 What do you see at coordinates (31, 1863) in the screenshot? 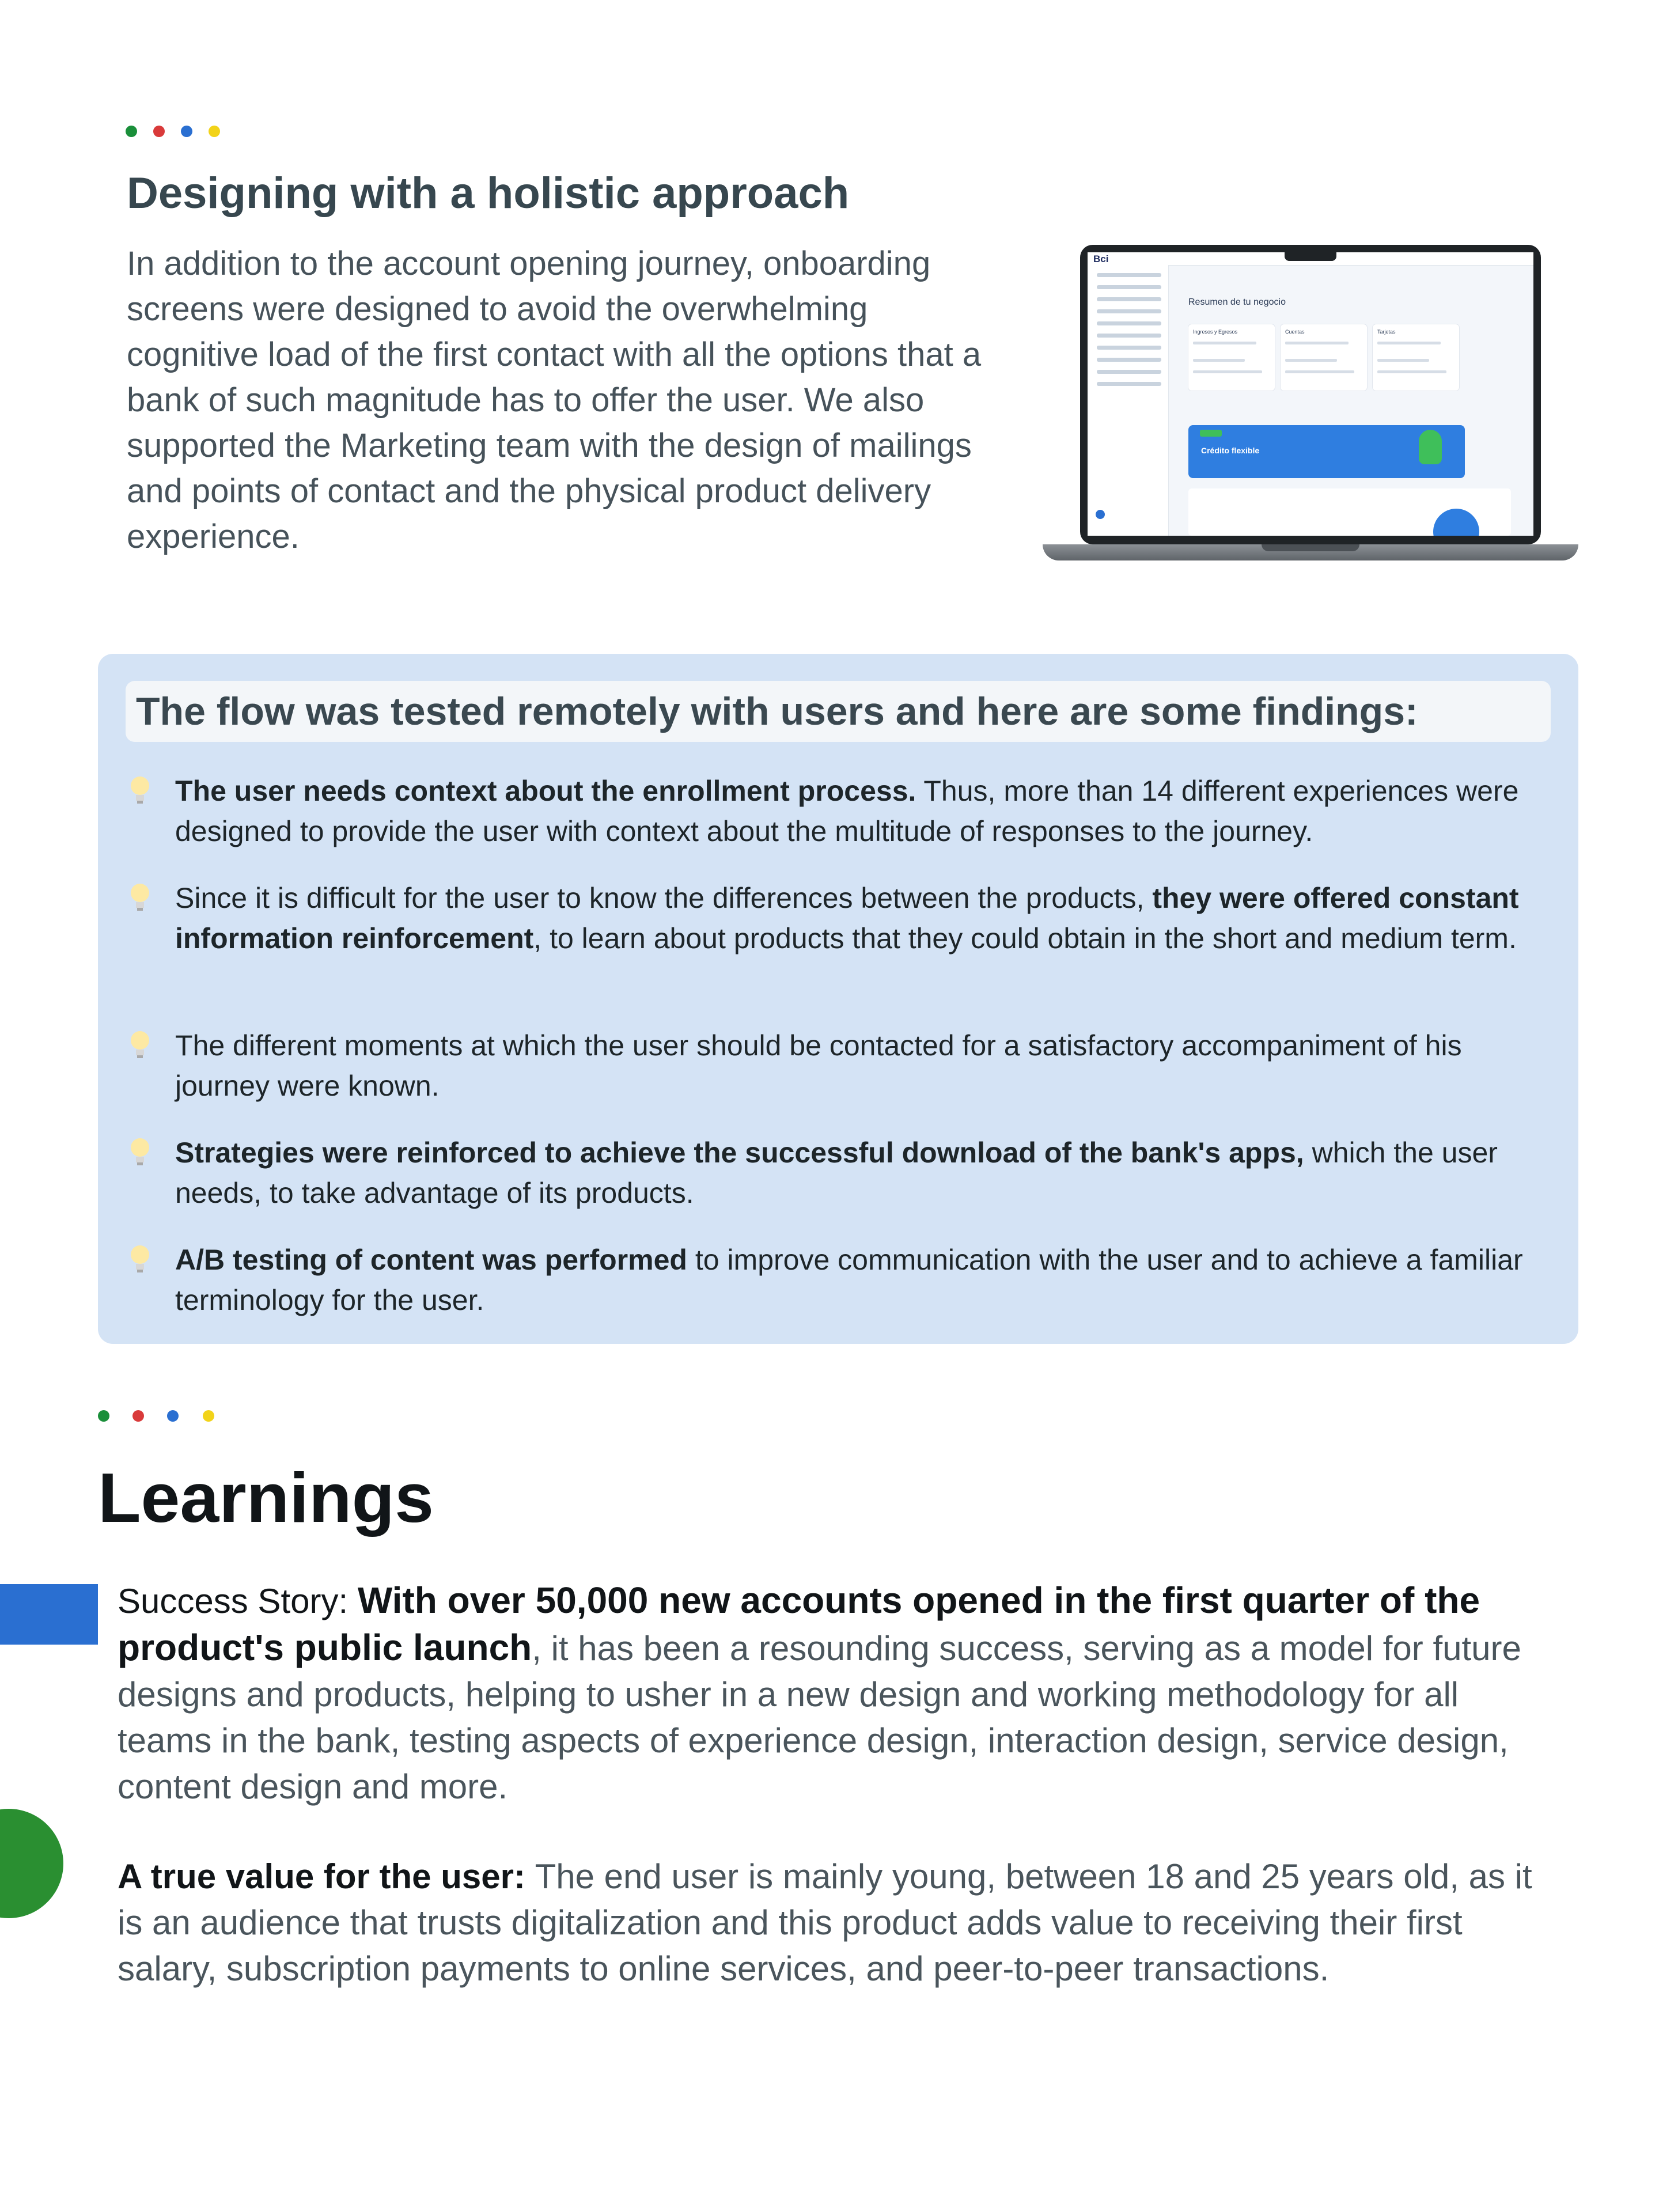
I see `decorative-green-circle` at bounding box center [31, 1863].